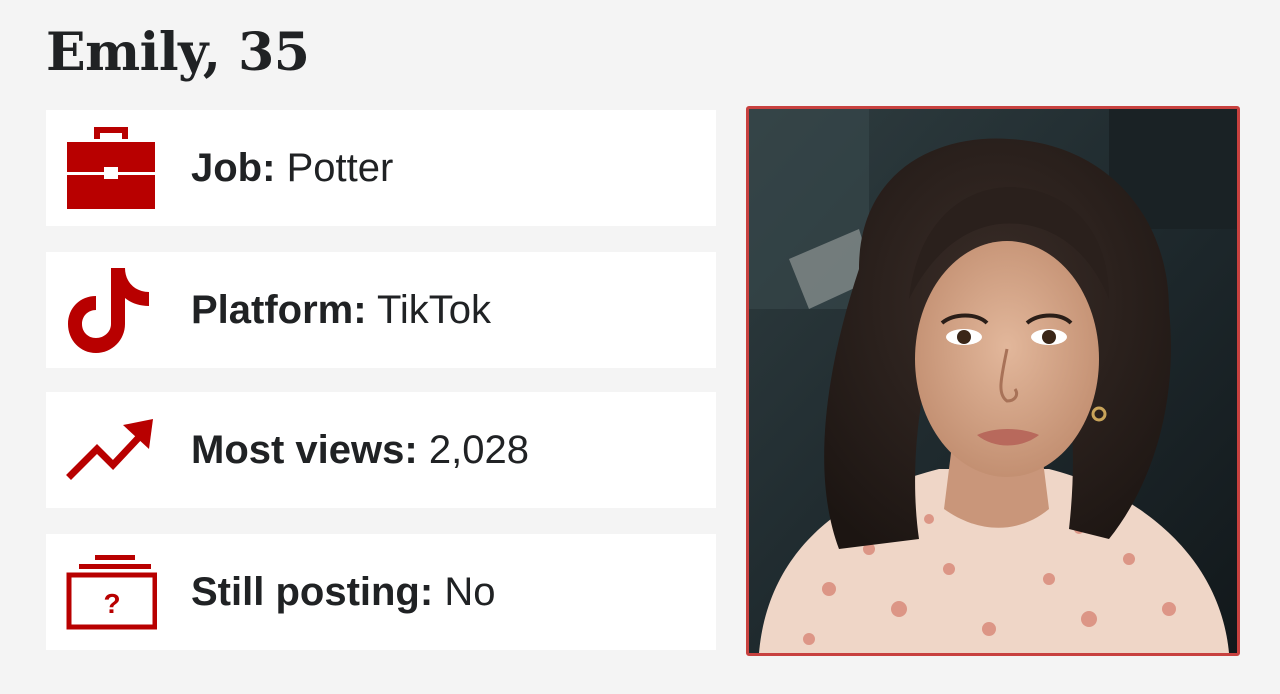 This screenshot has width=1280, height=694. I want to click on page-title: Emily, 35, so click(178, 52).